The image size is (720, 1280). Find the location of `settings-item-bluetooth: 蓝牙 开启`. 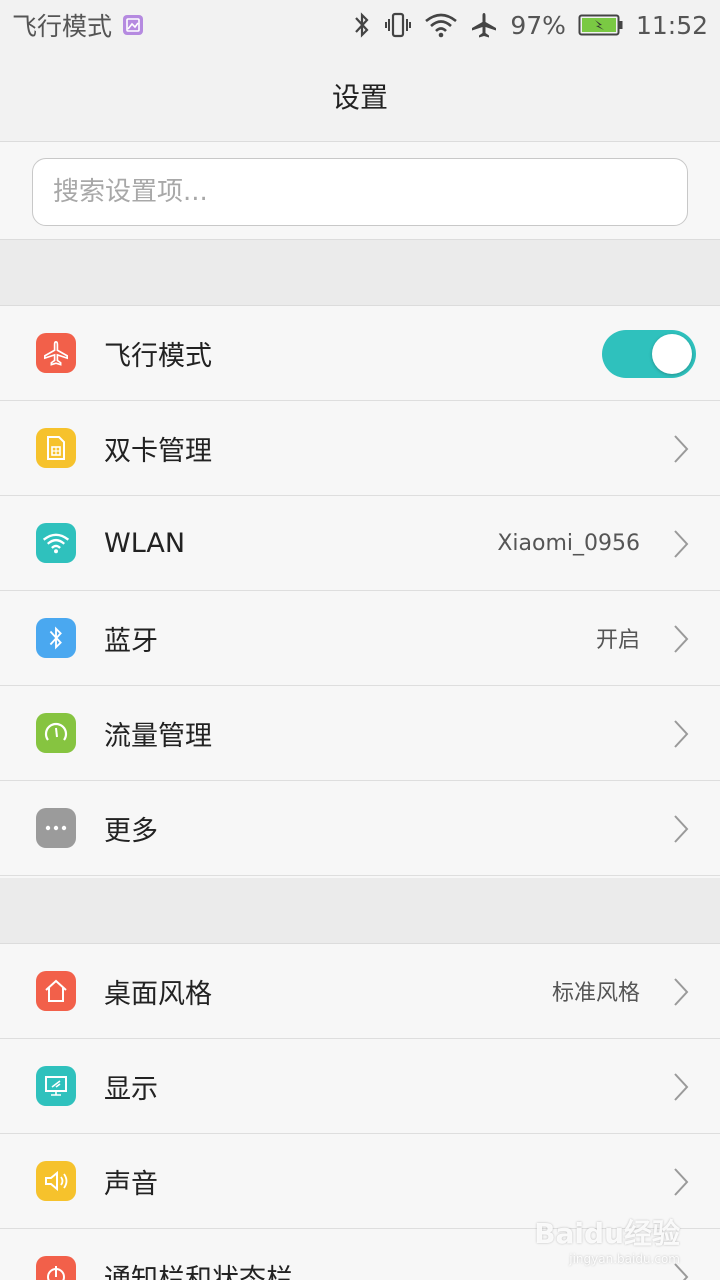

settings-item-bluetooth: 蓝牙 开启 is located at coordinates (360, 638).